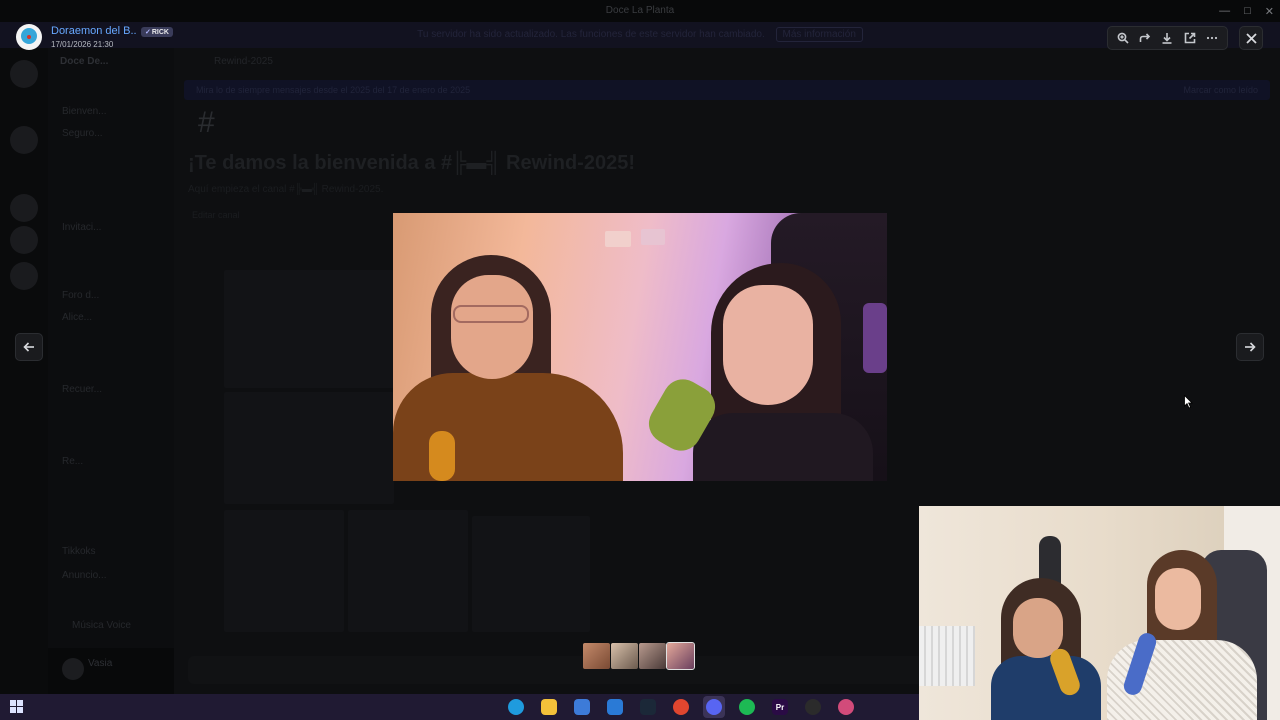 The image size is (1280, 720). Describe the element at coordinates (160, 32) in the screenshot. I see `role-tag-label: RICK` at that location.